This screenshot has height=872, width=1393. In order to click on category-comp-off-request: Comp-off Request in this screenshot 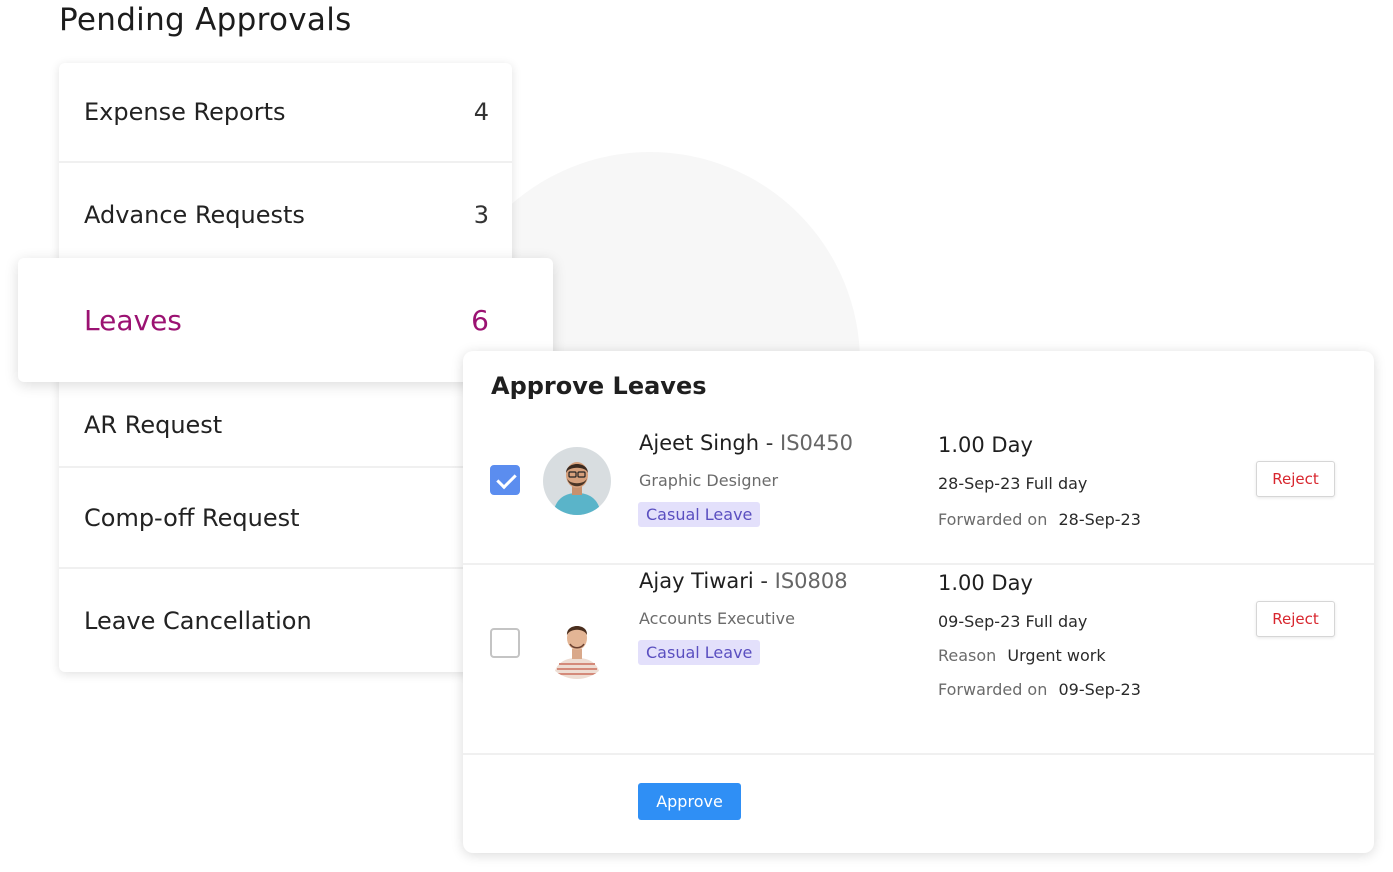, I will do `click(285, 518)`.